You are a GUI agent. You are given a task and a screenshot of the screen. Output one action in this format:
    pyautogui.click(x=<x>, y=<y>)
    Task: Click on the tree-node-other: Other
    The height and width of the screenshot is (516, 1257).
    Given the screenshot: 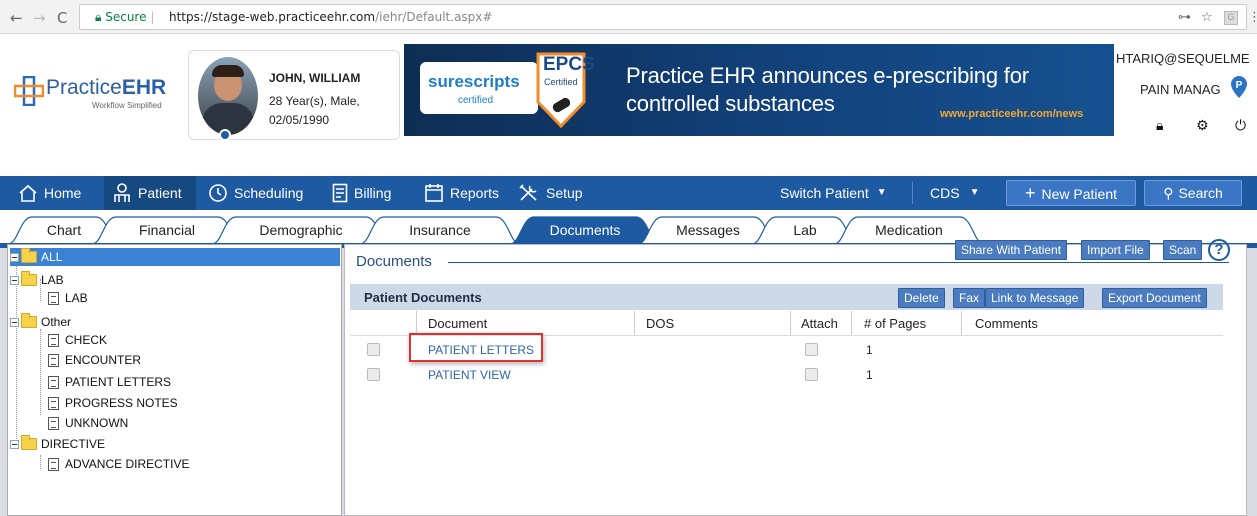 What is the action you would take?
    pyautogui.click(x=40, y=322)
    